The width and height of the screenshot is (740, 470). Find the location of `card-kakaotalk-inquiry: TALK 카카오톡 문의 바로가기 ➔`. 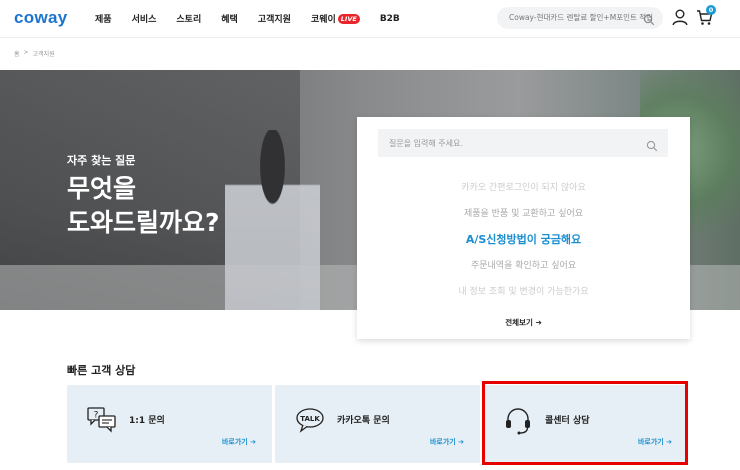

card-kakaotalk-inquiry: TALK 카카오톡 문의 바로가기 ➔ is located at coordinates (377, 424).